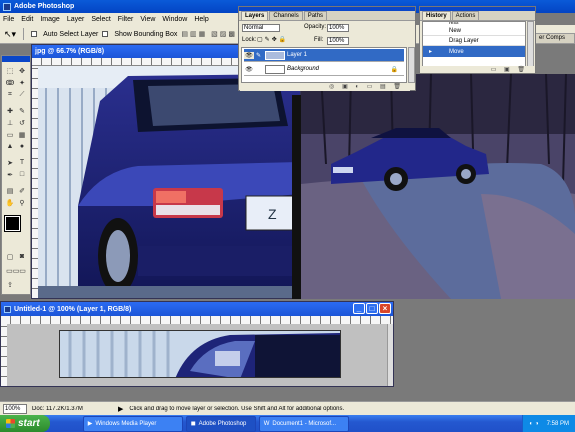 The height and width of the screenshot is (432, 575). Describe the element at coordinates (315, 27) in the screenshot. I see `opacity-label: Opacity:` at that location.